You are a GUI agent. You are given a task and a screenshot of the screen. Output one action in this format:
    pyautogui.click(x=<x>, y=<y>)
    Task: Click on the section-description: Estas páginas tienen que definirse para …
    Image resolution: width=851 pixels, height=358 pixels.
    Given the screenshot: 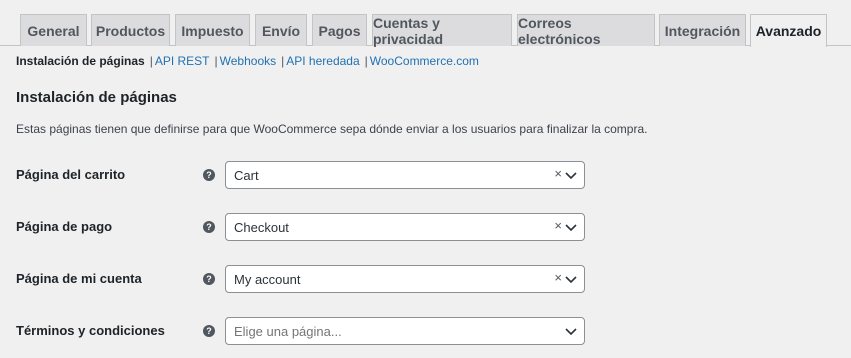 What is the action you would take?
    pyautogui.click(x=332, y=129)
    